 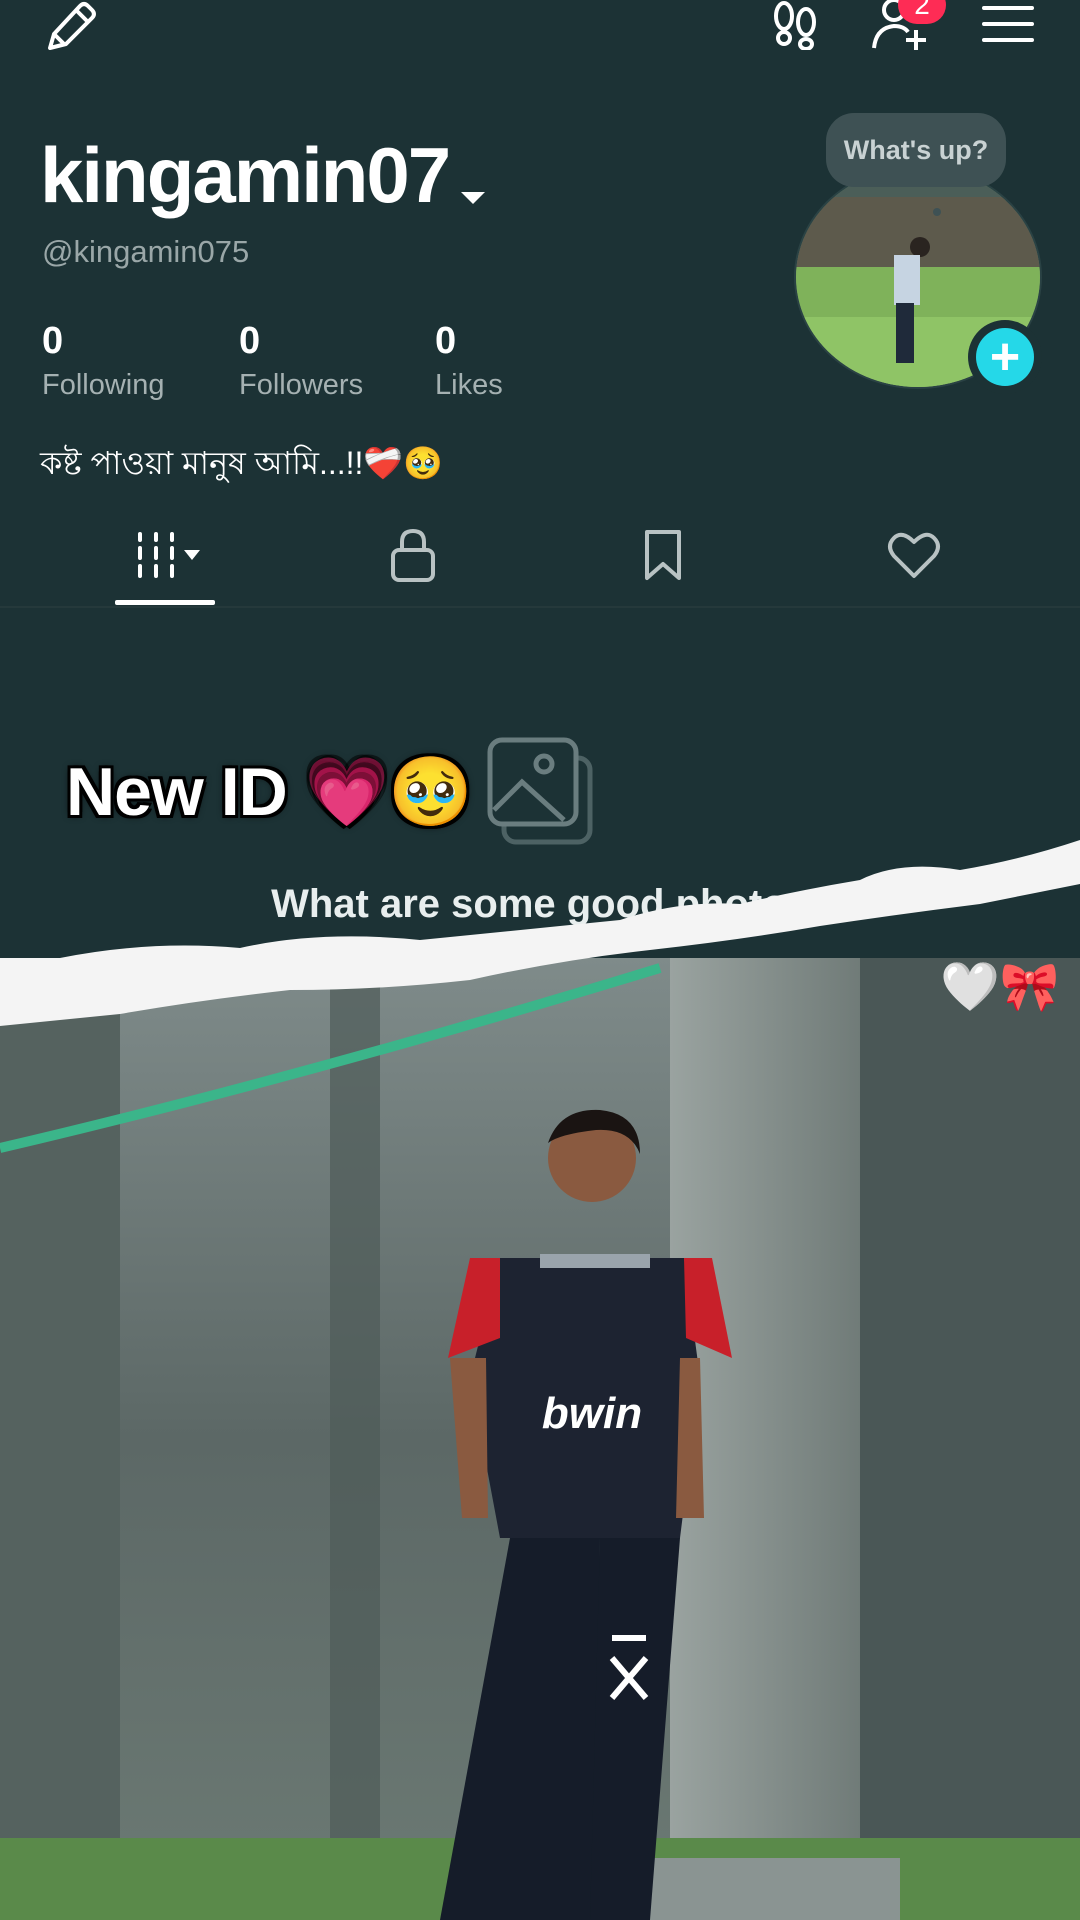 I want to click on plus-icon: +, so click(x=1005, y=357).